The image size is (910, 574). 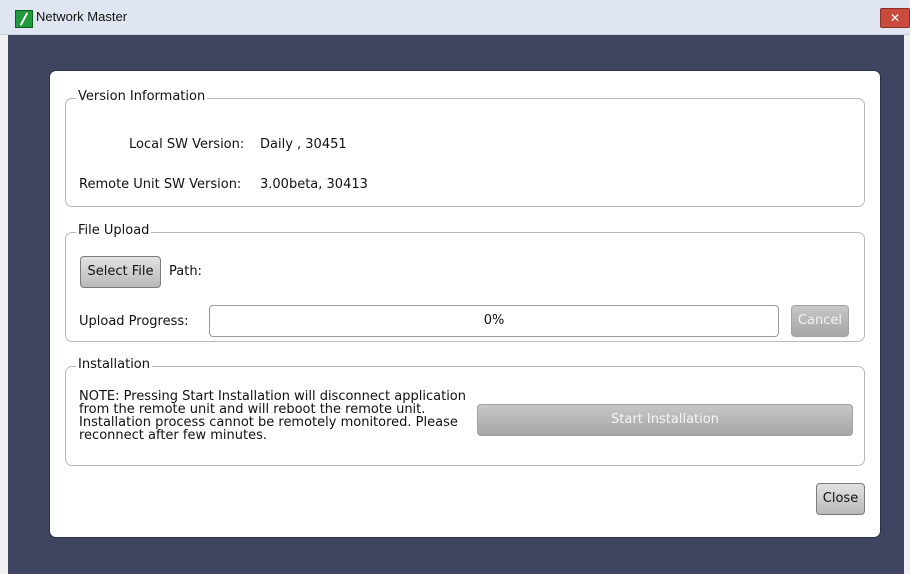 What do you see at coordinates (82, 16) in the screenshot?
I see `window-title: Network Master` at bounding box center [82, 16].